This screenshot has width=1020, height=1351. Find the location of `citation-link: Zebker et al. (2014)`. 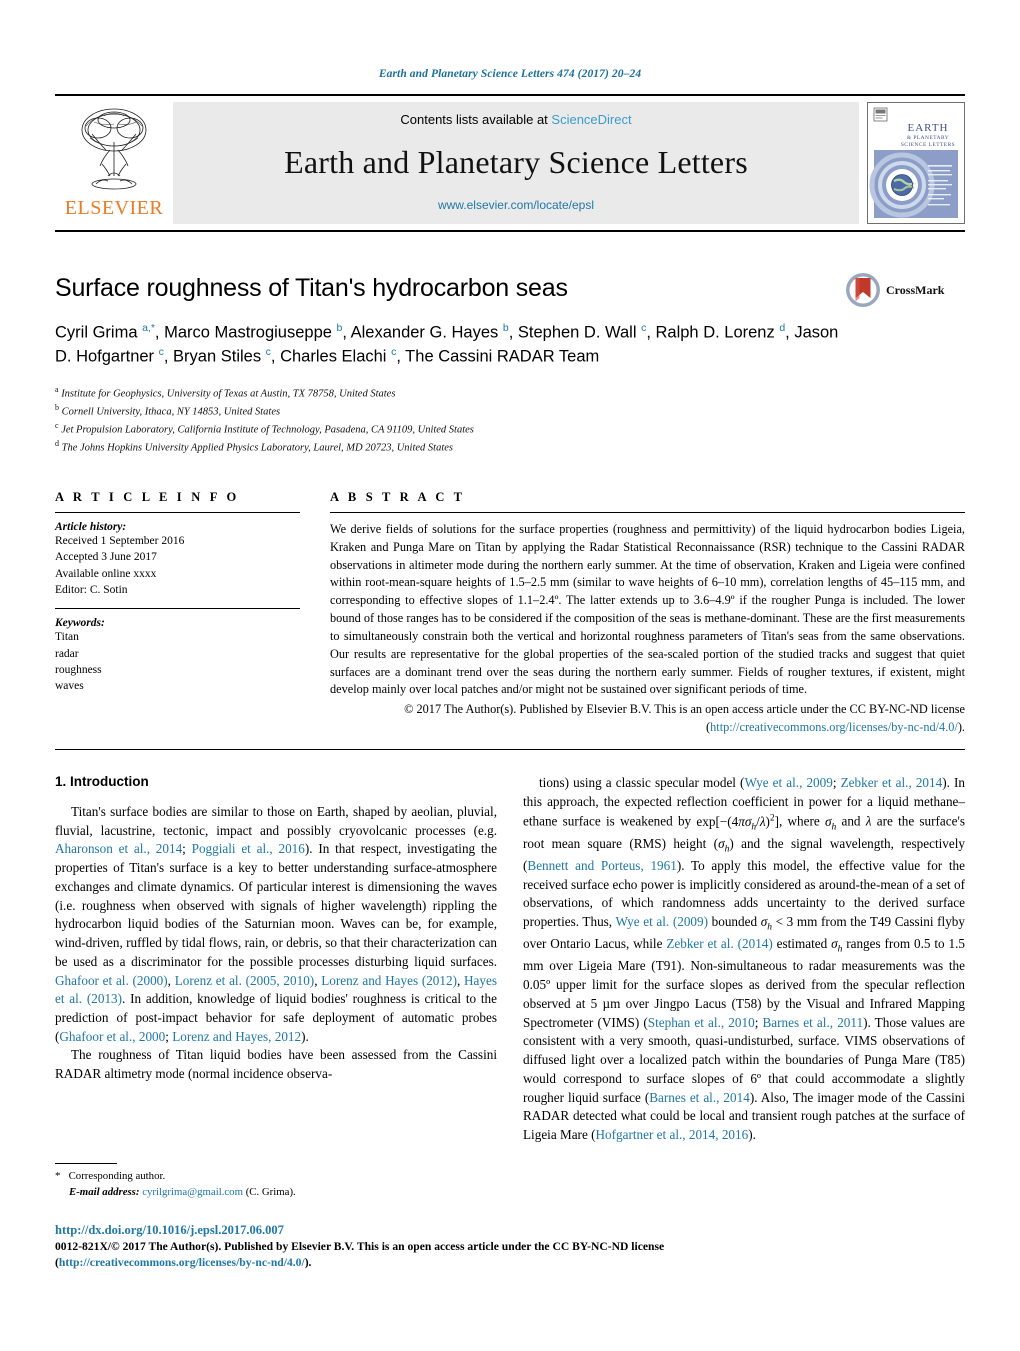

citation-link: Zebker et al. (2014) is located at coordinates (719, 943).